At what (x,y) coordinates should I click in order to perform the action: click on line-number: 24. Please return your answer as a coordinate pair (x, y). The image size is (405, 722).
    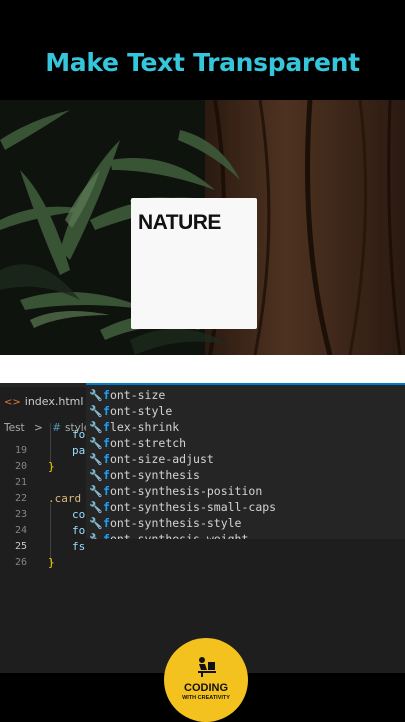
    Looking at the image, I should click on (20, 530).